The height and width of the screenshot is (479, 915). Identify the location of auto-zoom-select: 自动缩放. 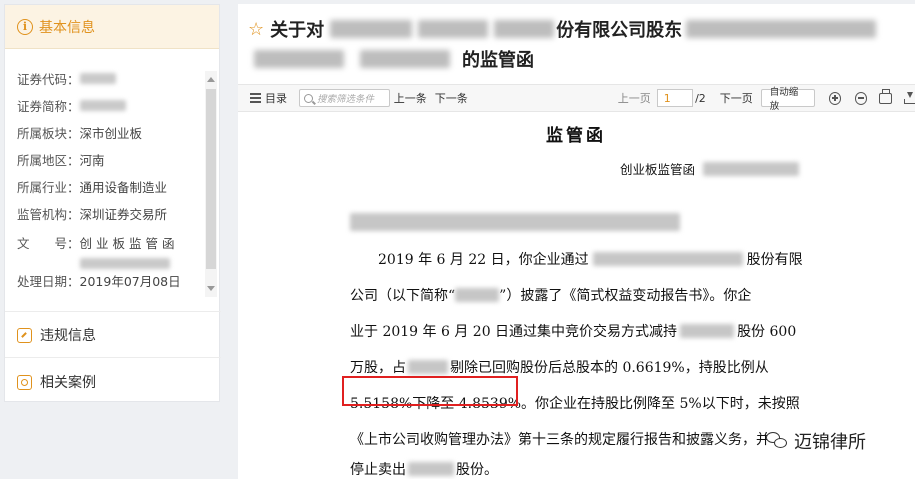
(787, 99).